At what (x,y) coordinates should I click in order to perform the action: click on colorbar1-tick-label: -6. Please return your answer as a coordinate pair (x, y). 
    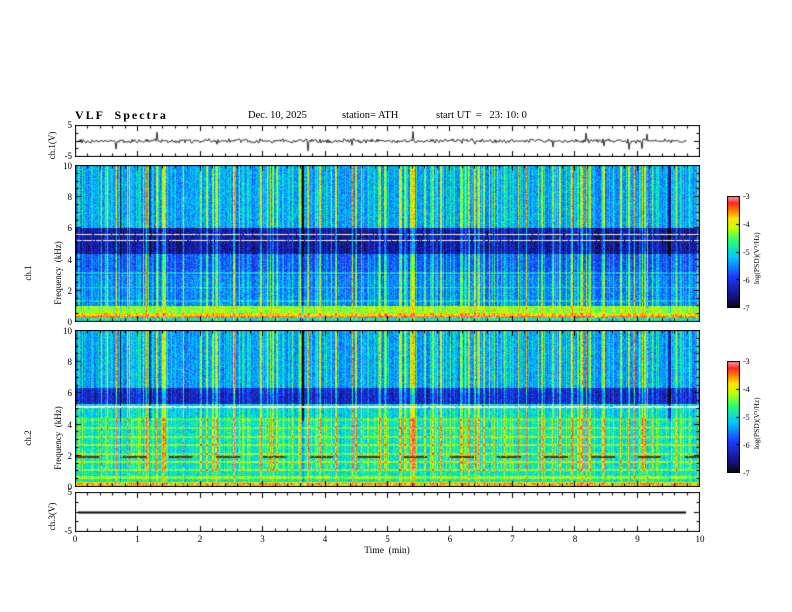
    Looking at the image, I should click on (746, 280).